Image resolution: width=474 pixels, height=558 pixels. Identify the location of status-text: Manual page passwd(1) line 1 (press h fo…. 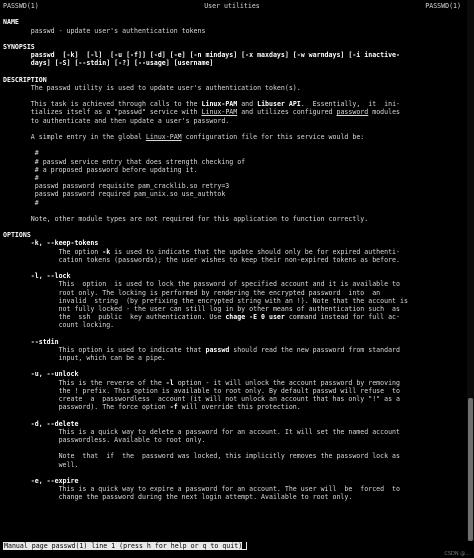
(123, 546).